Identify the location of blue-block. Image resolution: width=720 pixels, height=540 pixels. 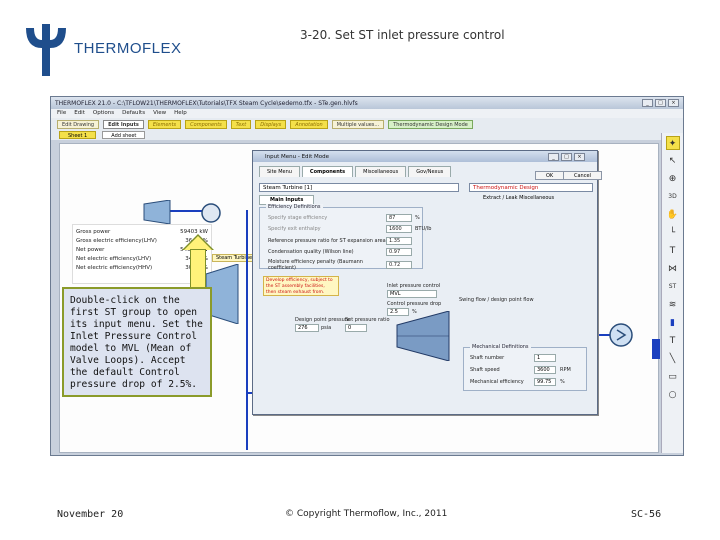
(656, 349).